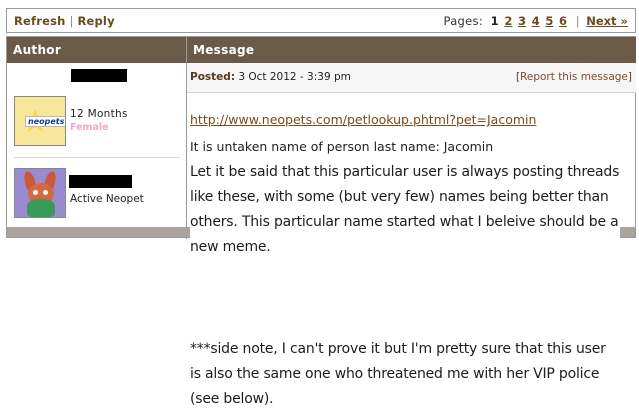 This screenshot has height=414, width=639. What do you see at coordinates (463, 21) in the screenshot?
I see `pages-label: Pages:` at bounding box center [463, 21].